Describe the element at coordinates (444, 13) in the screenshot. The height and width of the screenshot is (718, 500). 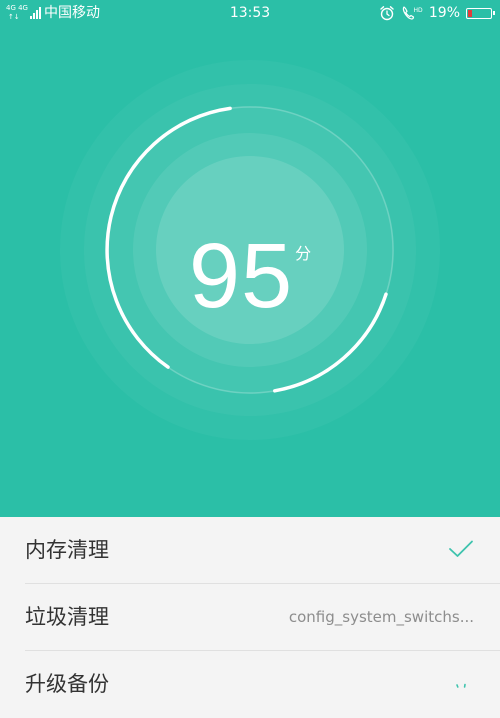
I see `battery-percent: 19%` at that location.